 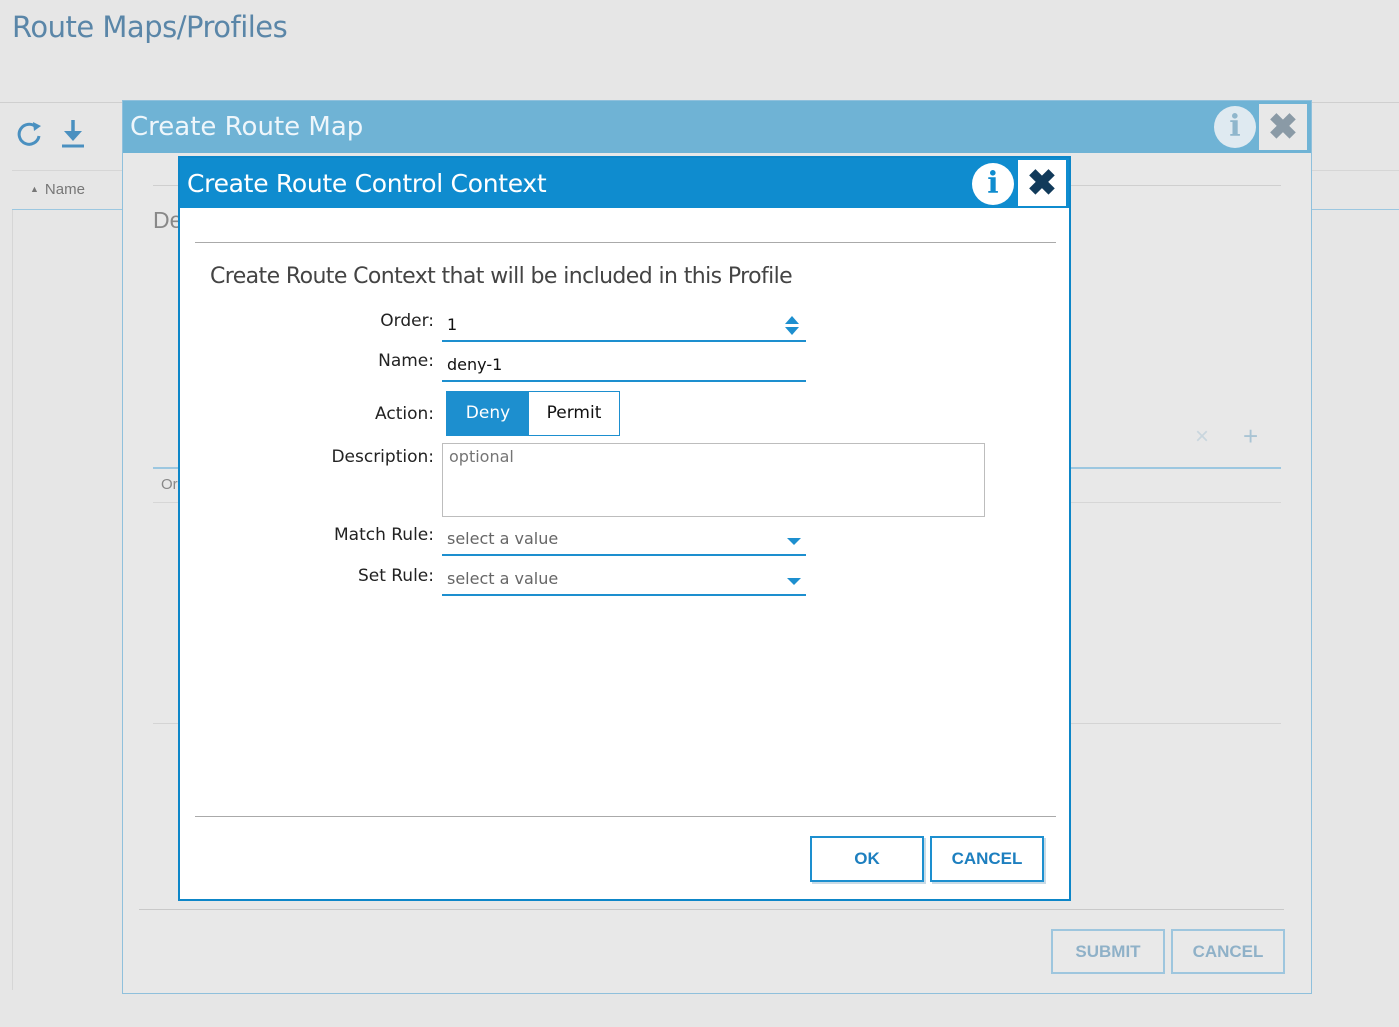 I want to click on table-body, so click(x=68, y=600).